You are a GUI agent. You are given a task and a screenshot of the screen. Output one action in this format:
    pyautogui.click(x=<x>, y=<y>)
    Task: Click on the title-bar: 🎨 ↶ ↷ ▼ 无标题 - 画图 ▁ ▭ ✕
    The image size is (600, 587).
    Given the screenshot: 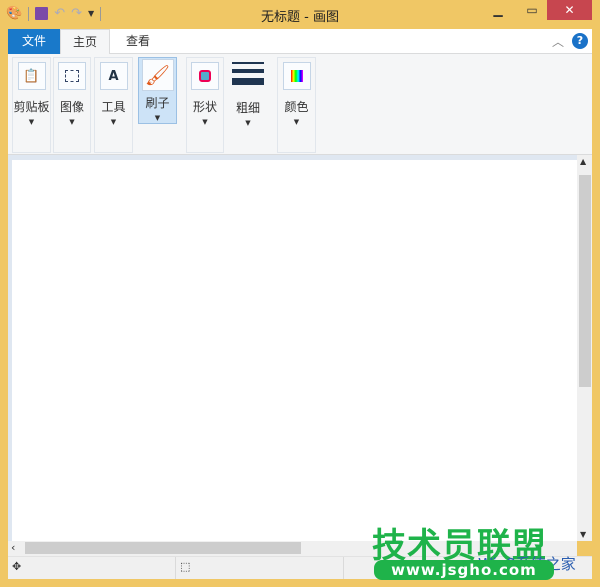 What is the action you would take?
    pyautogui.click(x=300, y=14)
    